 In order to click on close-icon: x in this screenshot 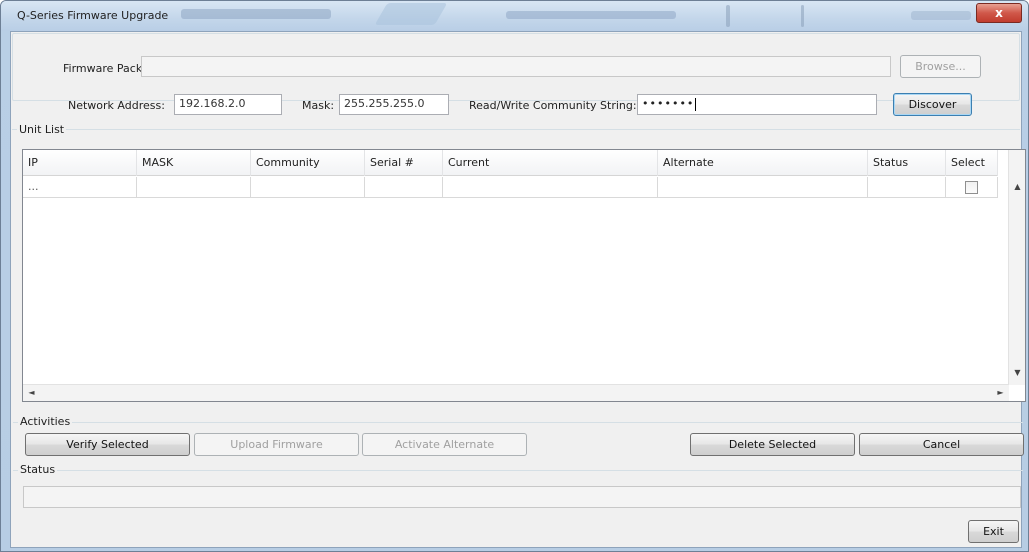, I will do `click(999, 13)`.